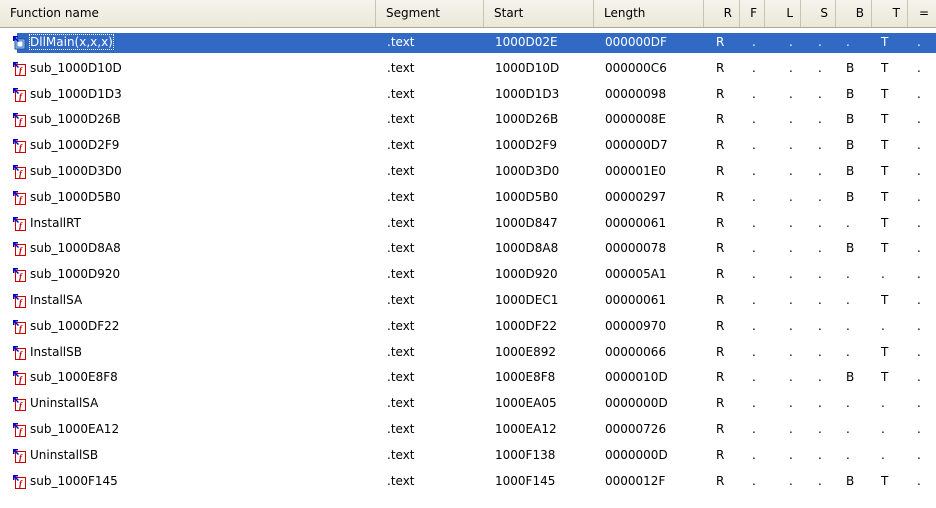 This screenshot has height=508, width=936. I want to click on length-cell: 0000000D, so click(636, 454).